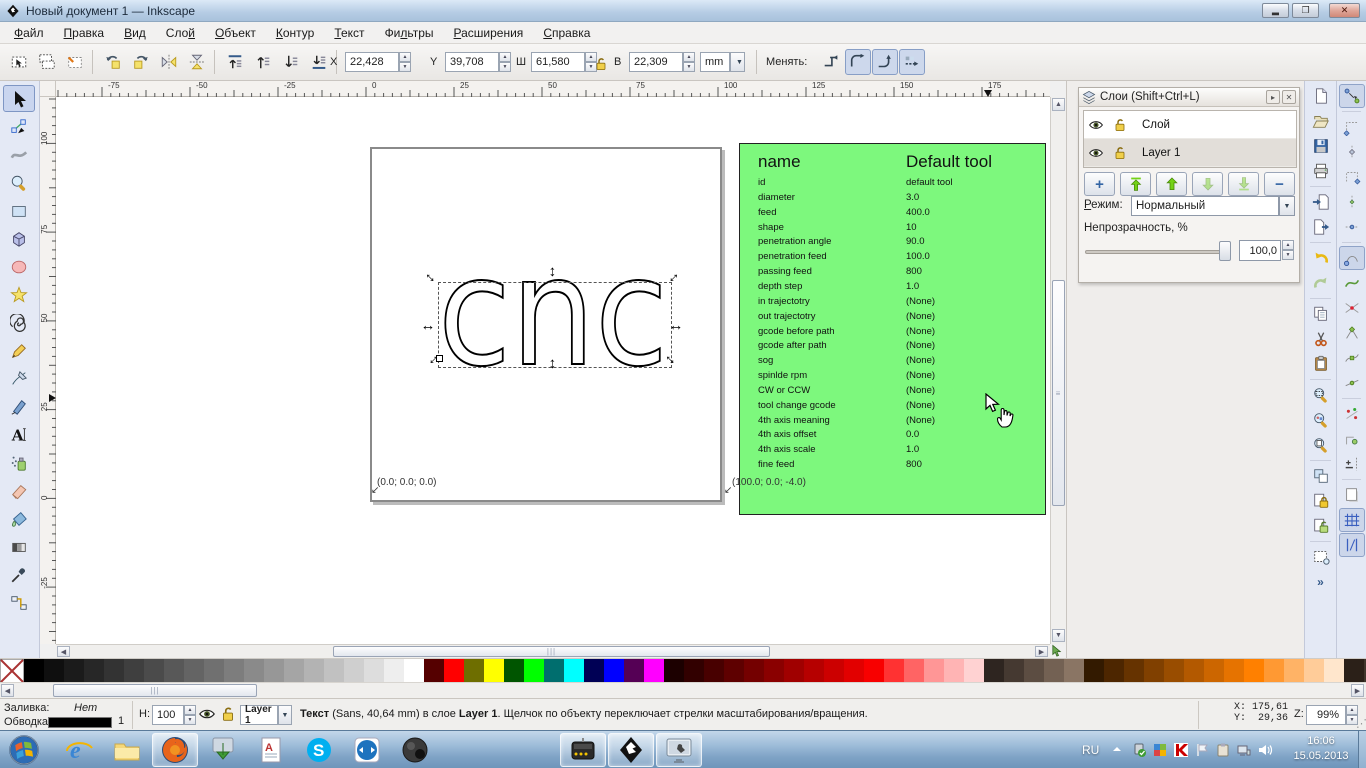 The width and height of the screenshot is (1366, 768). What do you see at coordinates (1352, 177) in the screenshot?
I see `snap-bbox-corners-button` at bounding box center [1352, 177].